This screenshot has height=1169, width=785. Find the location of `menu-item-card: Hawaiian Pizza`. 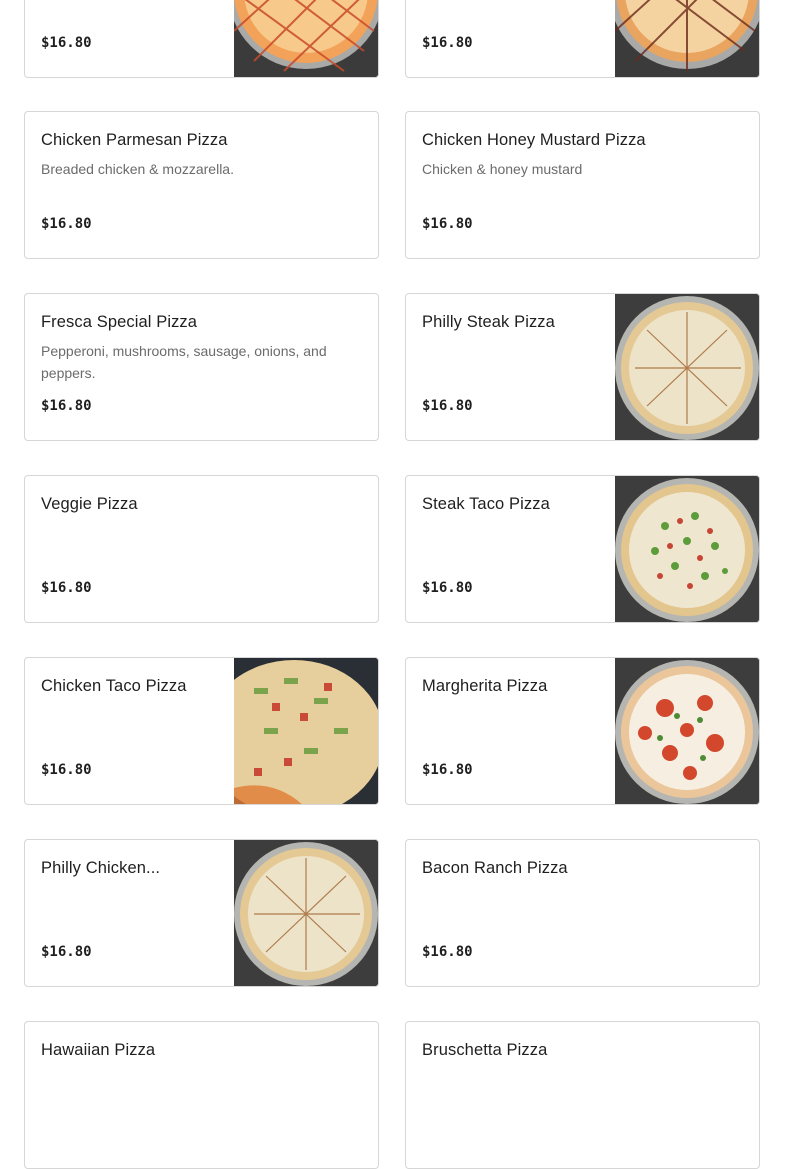

menu-item-card: Hawaiian Pizza is located at coordinates (201, 1095).